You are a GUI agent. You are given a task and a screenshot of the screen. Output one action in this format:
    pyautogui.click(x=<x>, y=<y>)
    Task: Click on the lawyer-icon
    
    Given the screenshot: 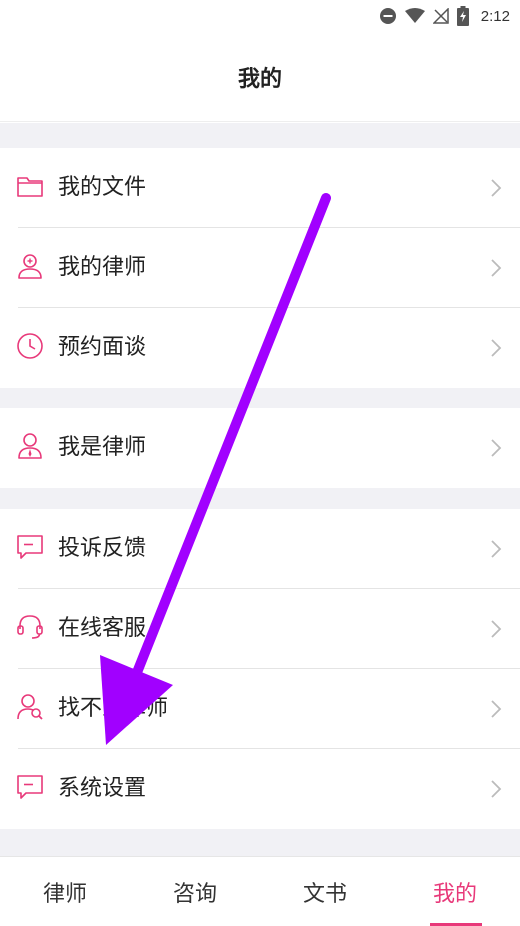 What is the action you would take?
    pyautogui.click(x=30, y=446)
    